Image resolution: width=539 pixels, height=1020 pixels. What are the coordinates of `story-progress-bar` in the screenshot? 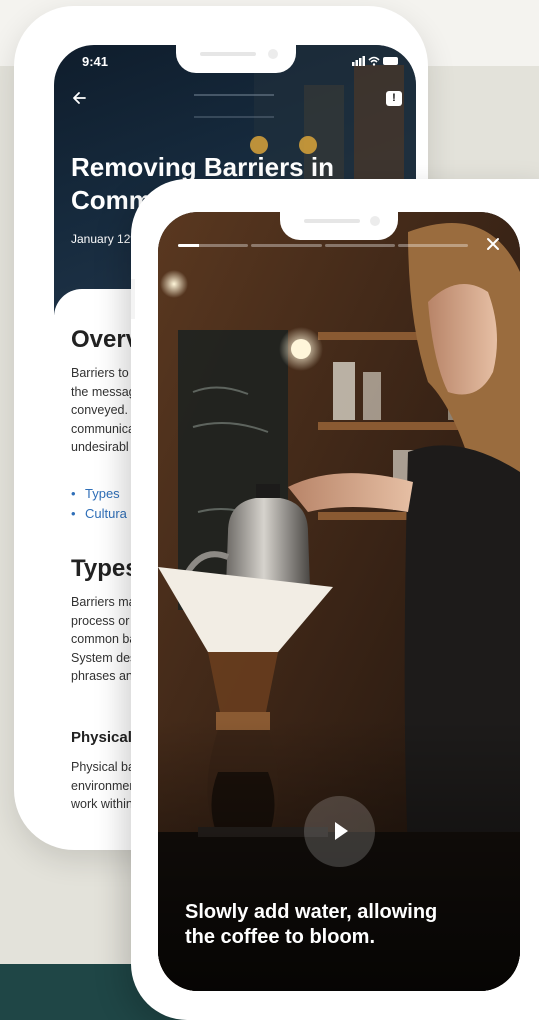 It's located at (323, 245).